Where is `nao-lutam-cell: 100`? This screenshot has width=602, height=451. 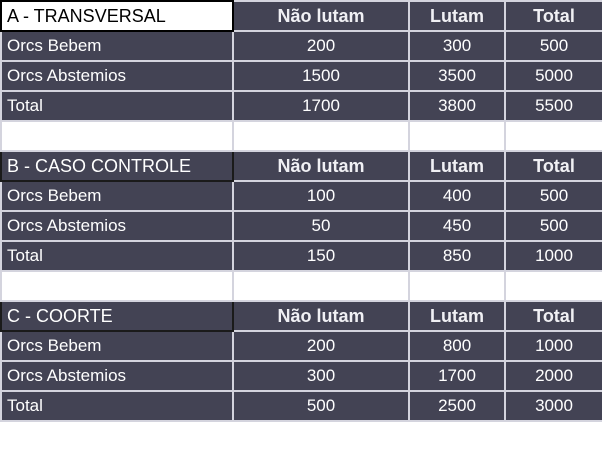 nao-lutam-cell: 100 is located at coordinates (321, 196).